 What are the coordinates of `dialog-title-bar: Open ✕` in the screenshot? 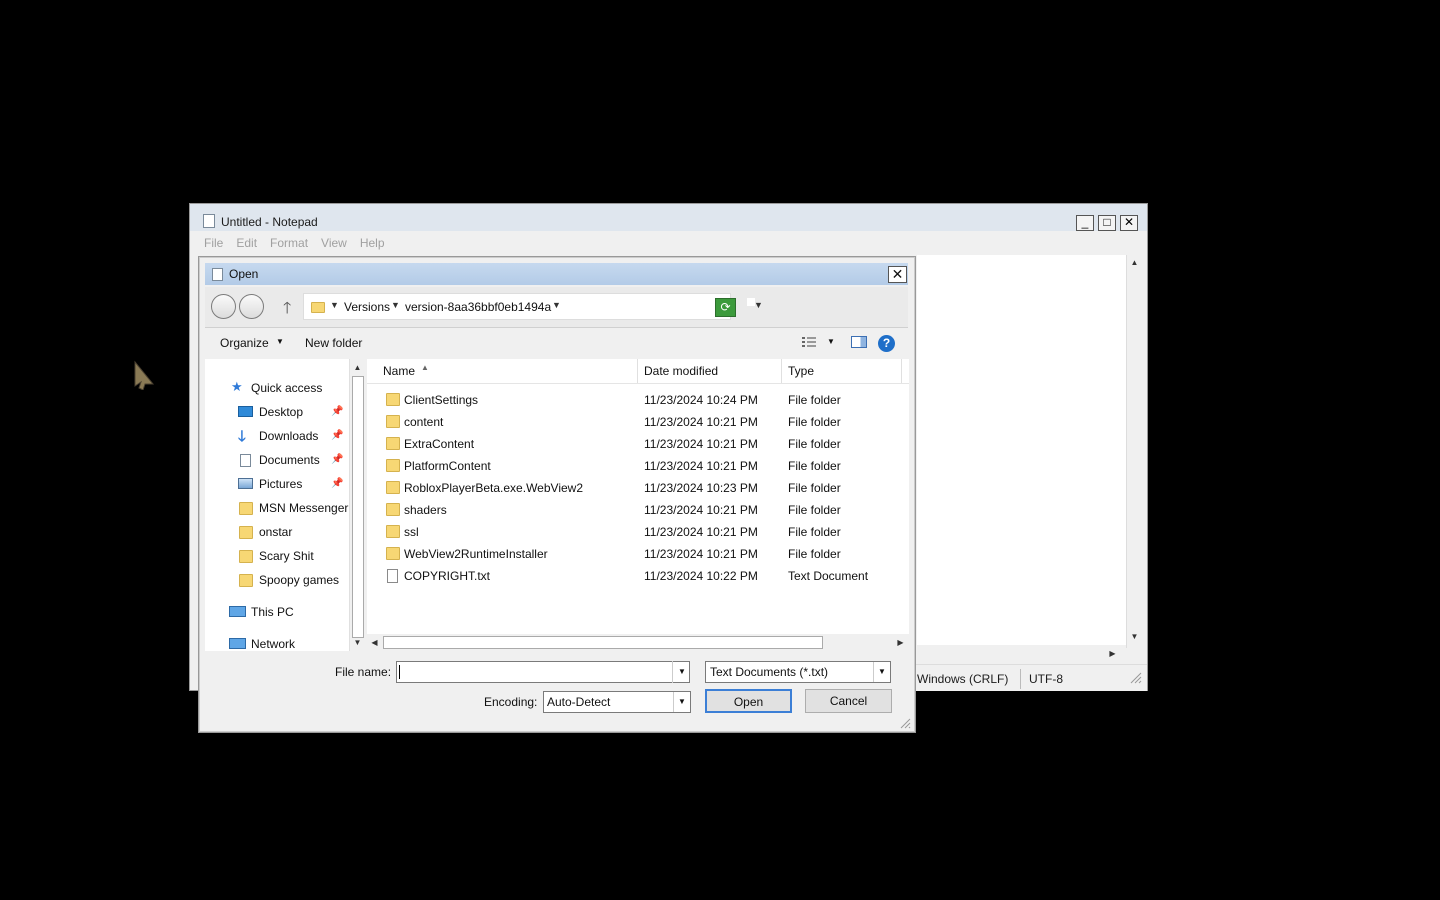 It's located at (556, 274).